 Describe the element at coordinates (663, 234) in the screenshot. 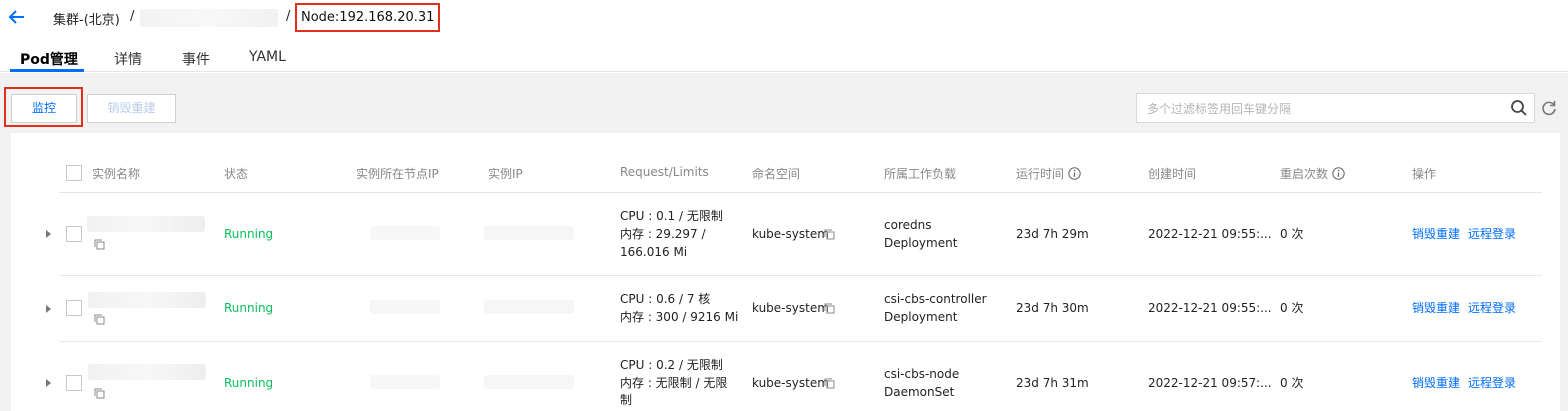

I see `request-limits-memory: 内存 : 29.297 /` at that location.